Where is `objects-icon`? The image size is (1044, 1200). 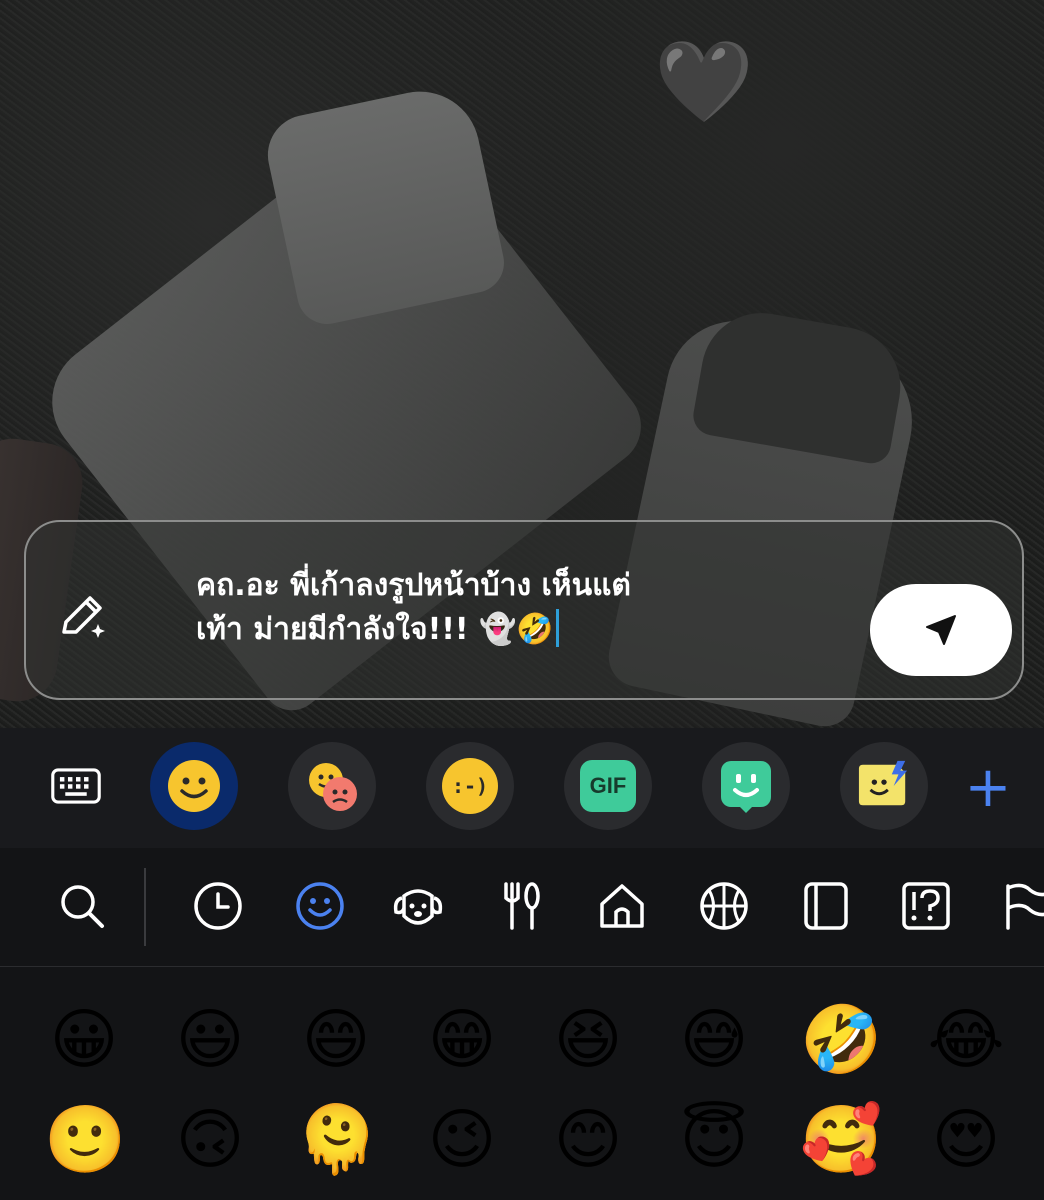 objects-icon is located at coordinates (826, 906).